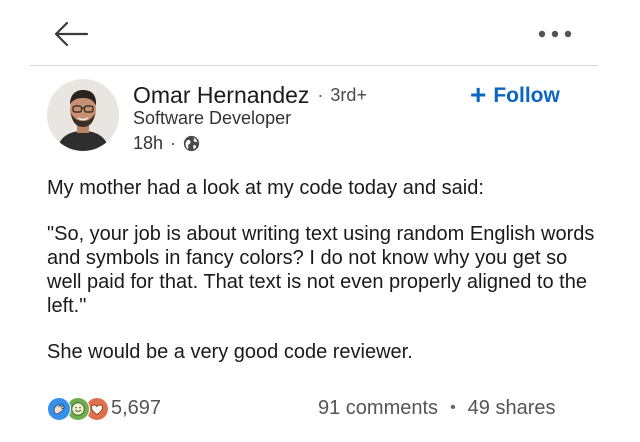 The width and height of the screenshot is (640, 442). What do you see at coordinates (78, 408) in the screenshot?
I see `reaction-icons` at bounding box center [78, 408].